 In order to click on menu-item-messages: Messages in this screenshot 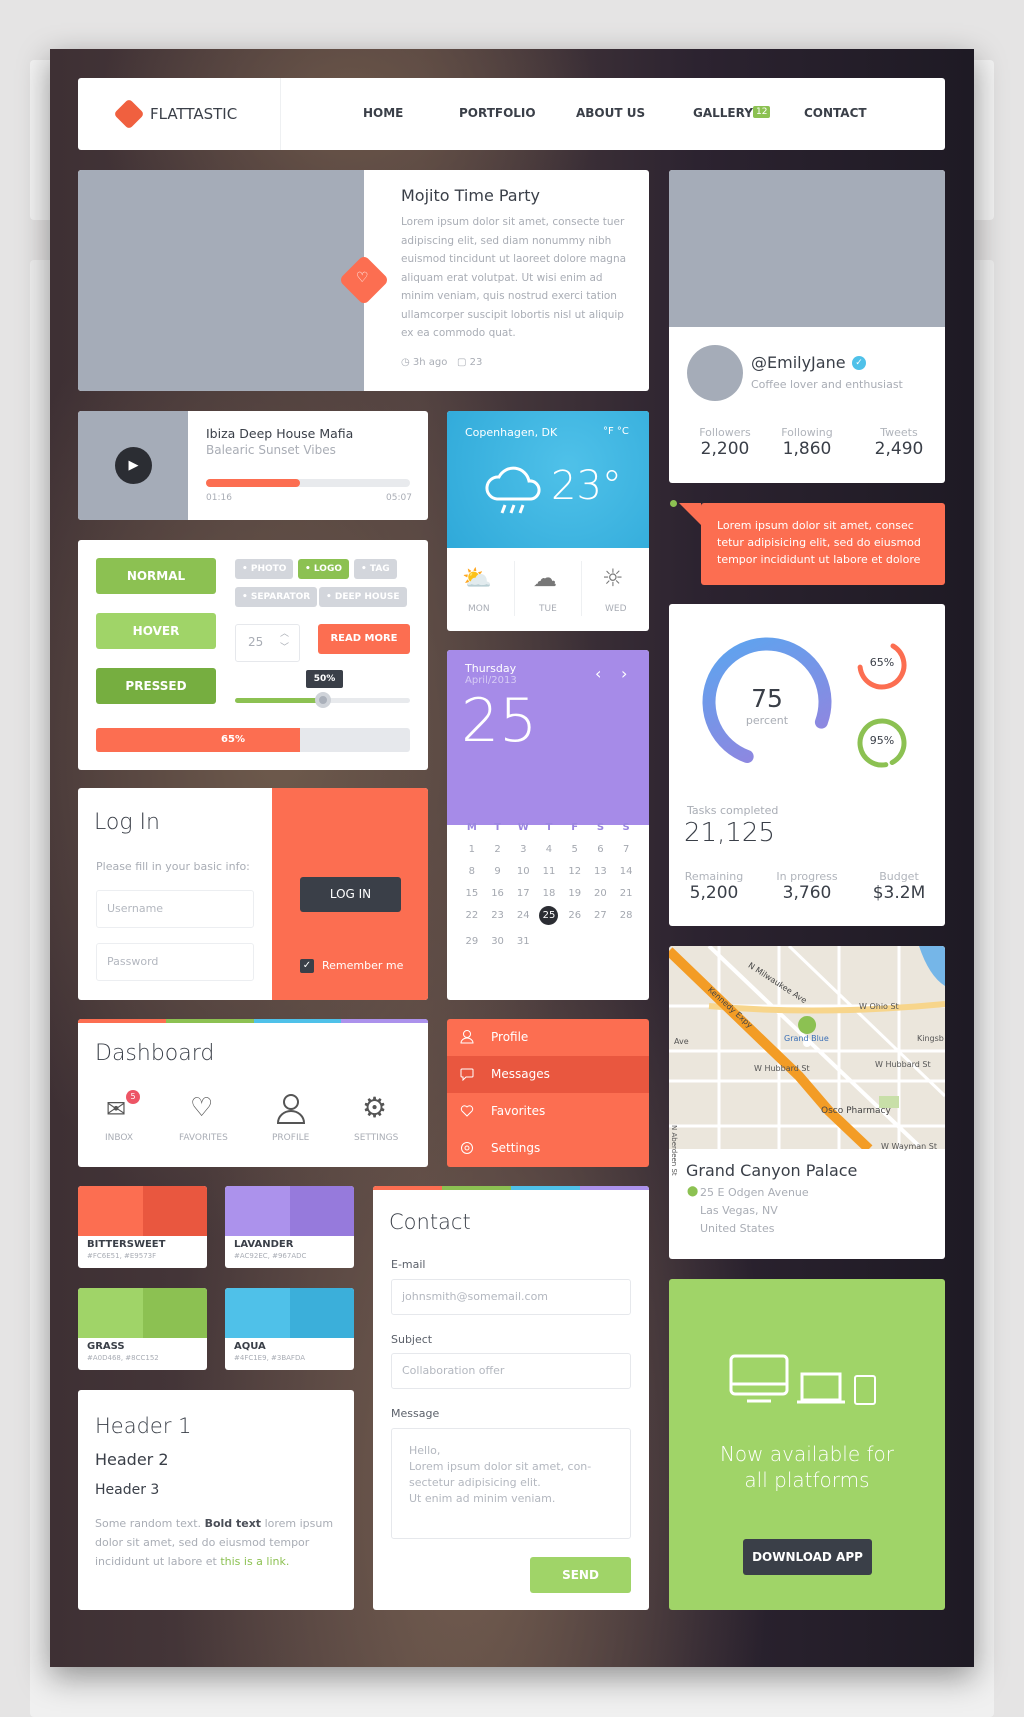, I will do `click(548, 1074)`.